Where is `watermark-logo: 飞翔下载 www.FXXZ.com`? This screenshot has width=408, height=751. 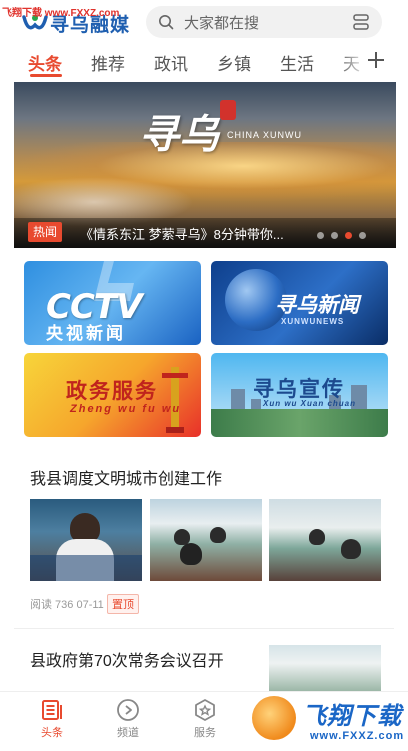
watermark-logo: 飞翔下载 www.FXXZ.com is located at coordinates (328, 720).